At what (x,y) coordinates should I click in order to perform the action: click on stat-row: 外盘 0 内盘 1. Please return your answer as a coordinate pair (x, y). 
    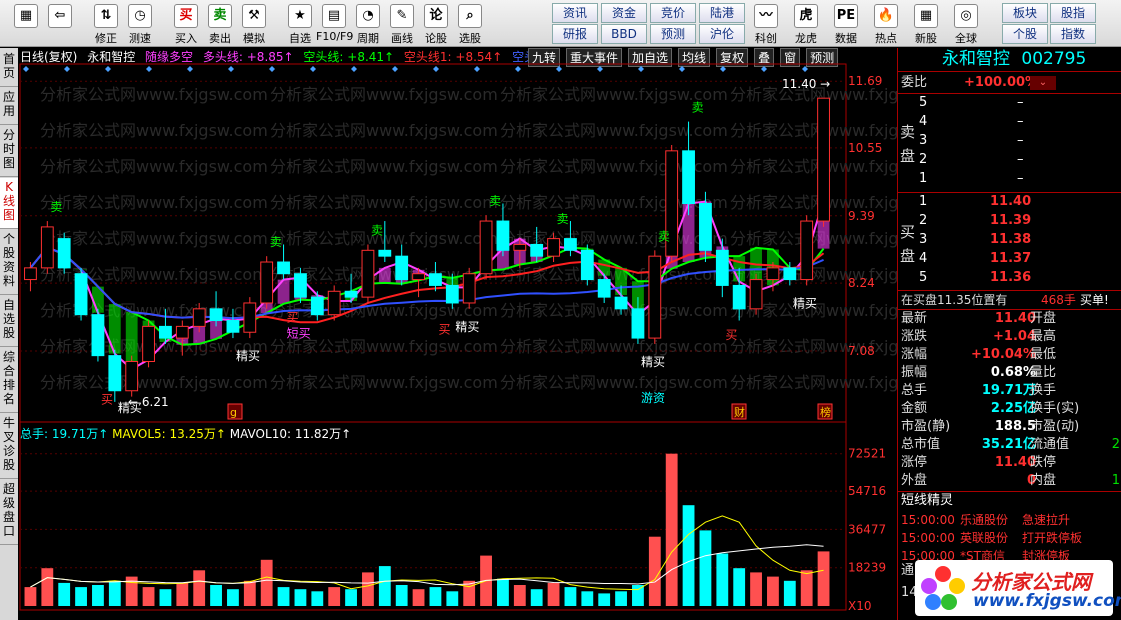
    Looking at the image, I should click on (1009, 481).